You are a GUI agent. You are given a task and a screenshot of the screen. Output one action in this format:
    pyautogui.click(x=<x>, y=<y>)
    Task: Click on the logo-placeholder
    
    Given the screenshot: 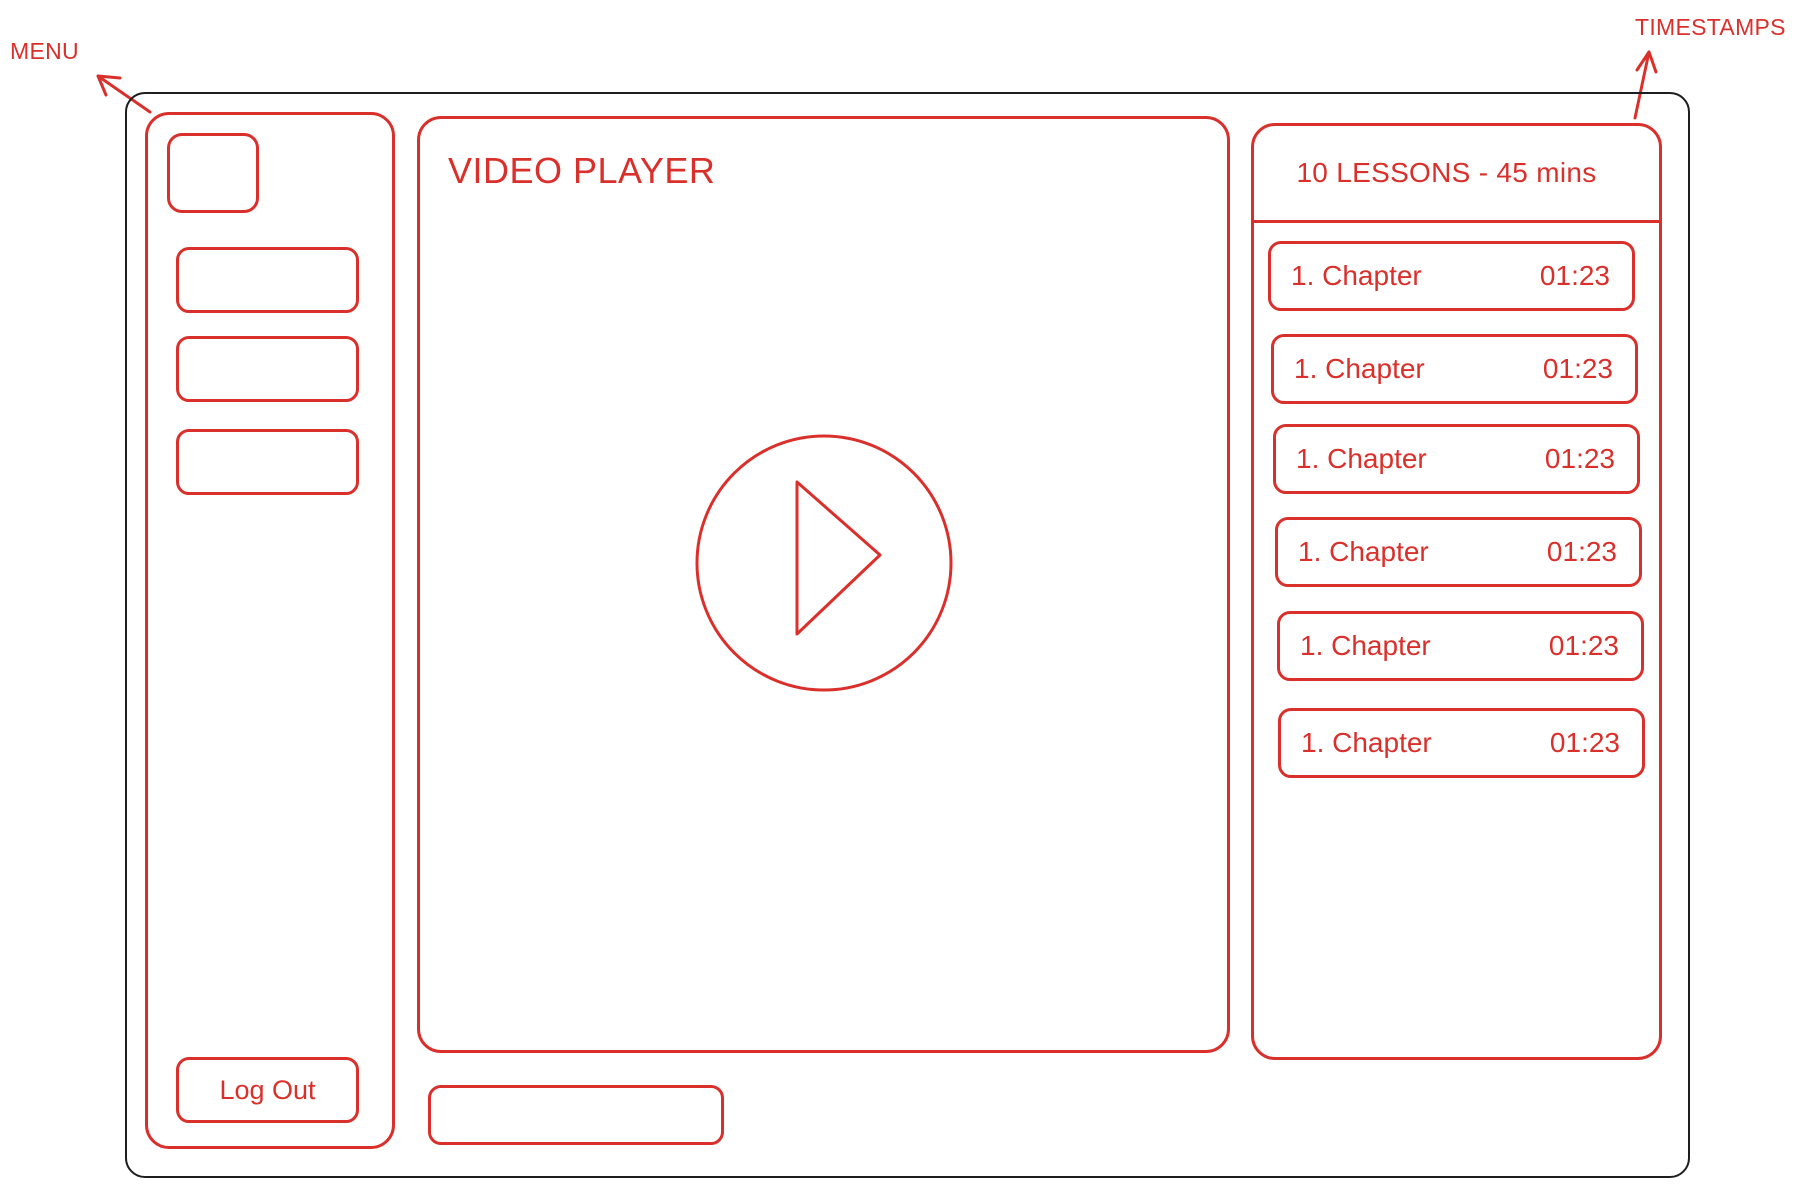 What is the action you would take?
    pyautogui.click(x=213, y=173)
    